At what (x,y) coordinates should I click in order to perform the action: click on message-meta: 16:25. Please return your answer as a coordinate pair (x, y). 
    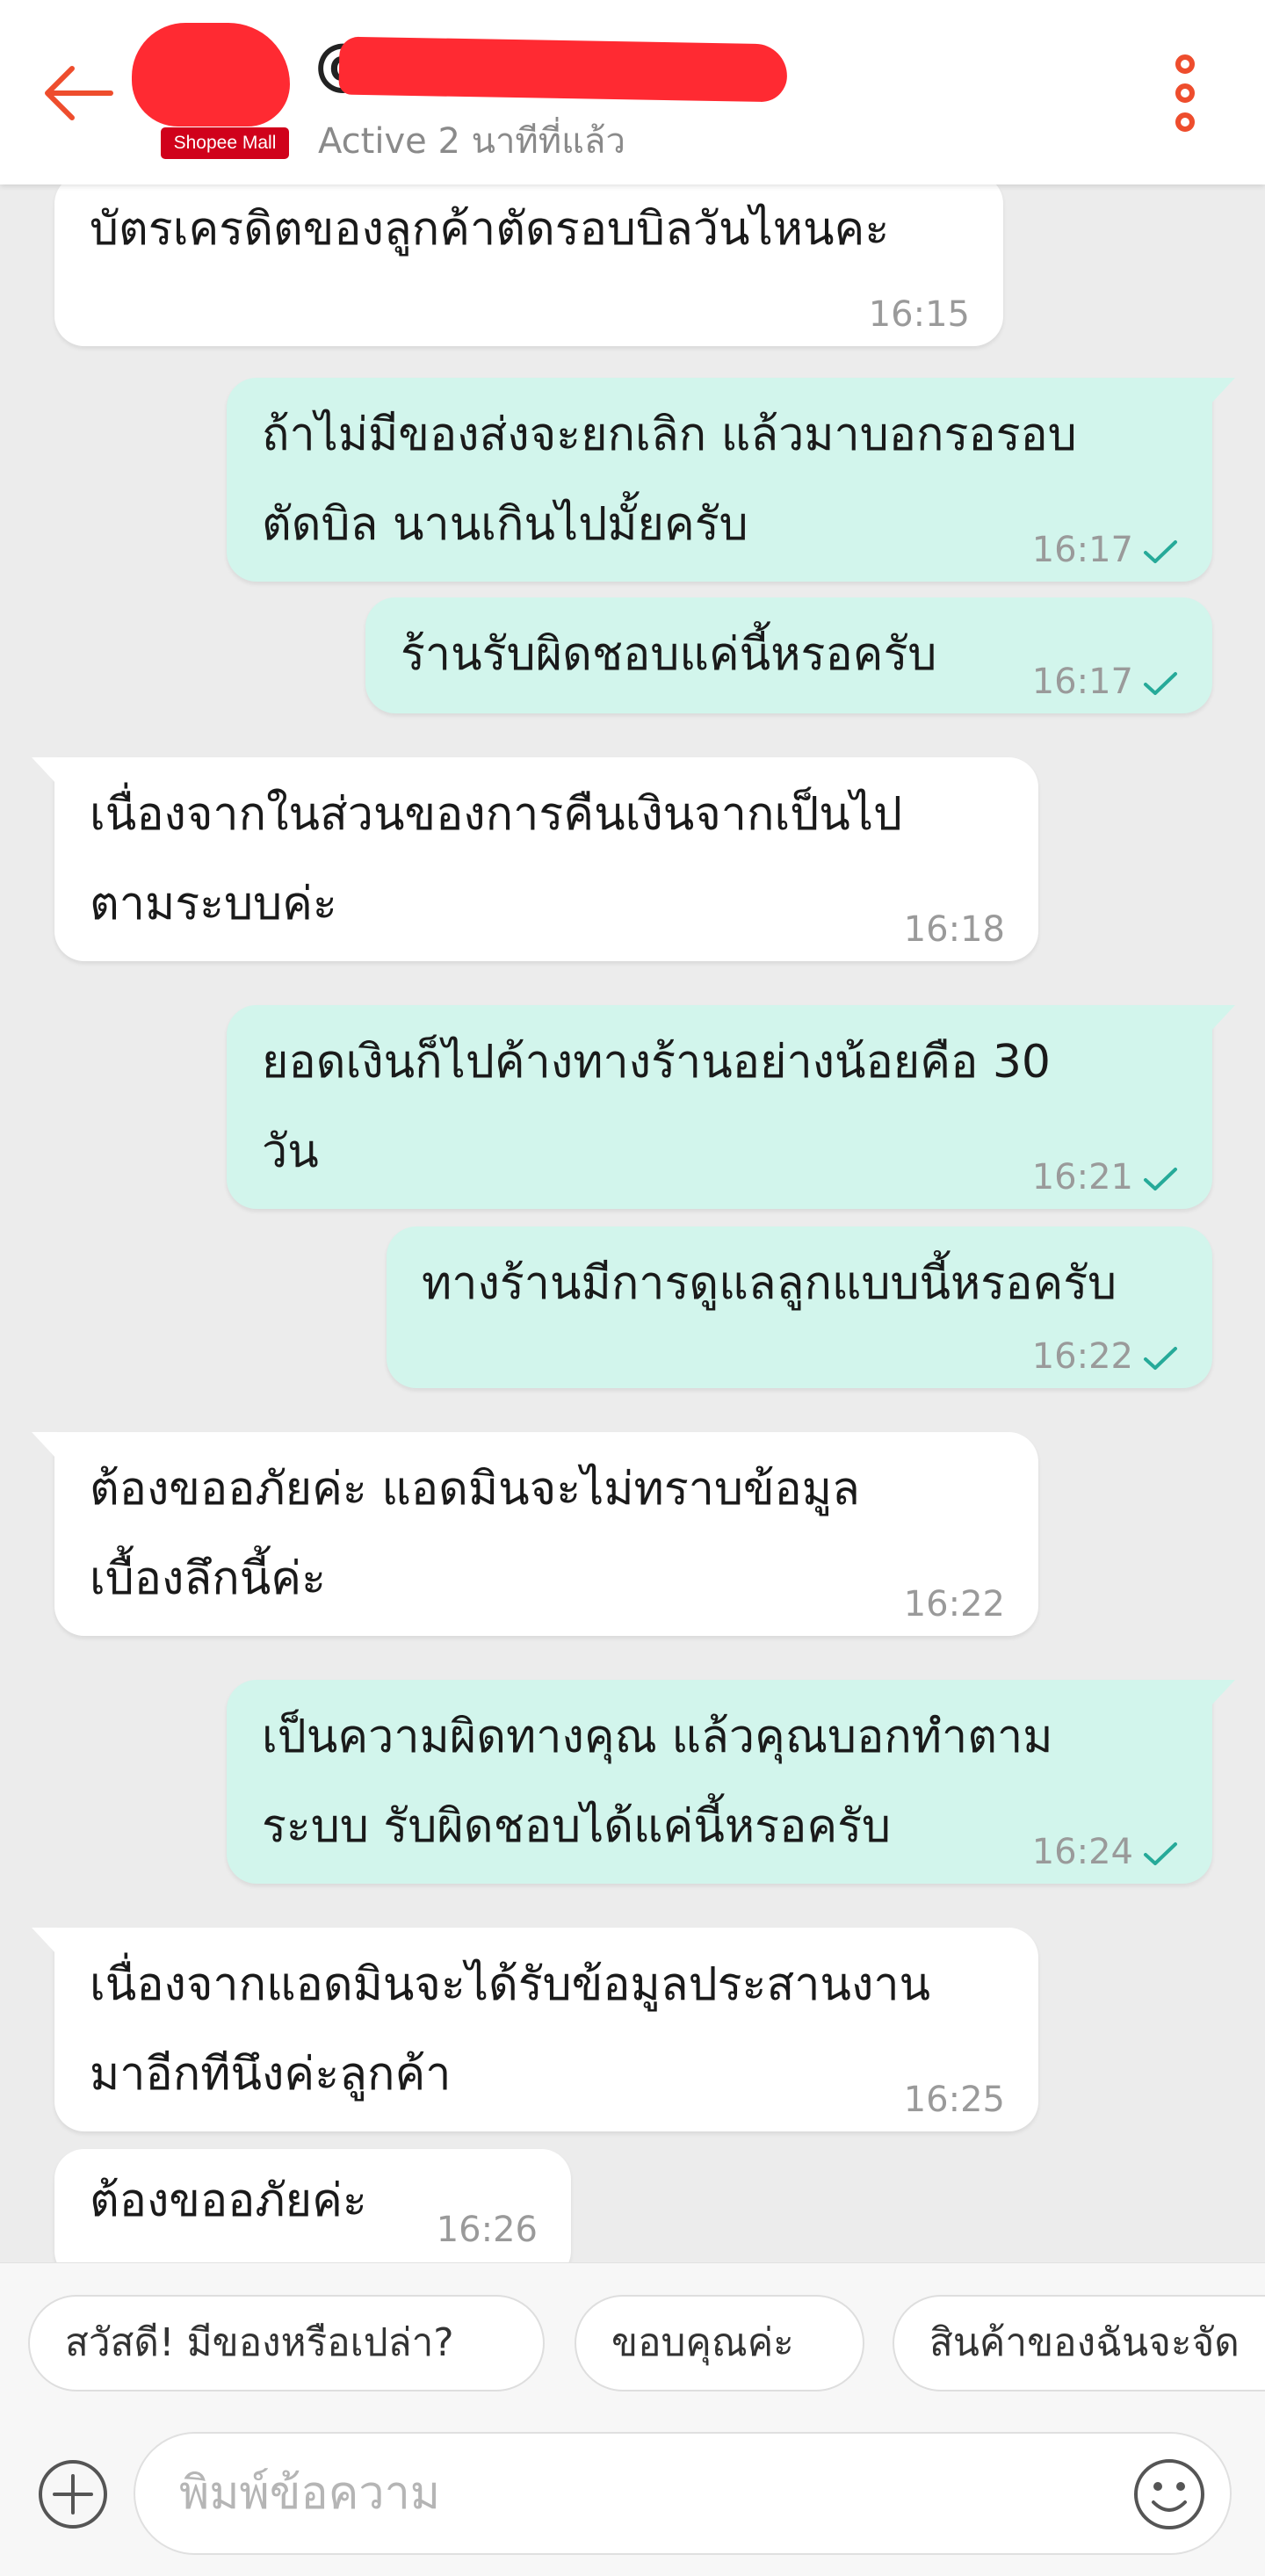
    Looking at the image, I should click on (955, 2100).